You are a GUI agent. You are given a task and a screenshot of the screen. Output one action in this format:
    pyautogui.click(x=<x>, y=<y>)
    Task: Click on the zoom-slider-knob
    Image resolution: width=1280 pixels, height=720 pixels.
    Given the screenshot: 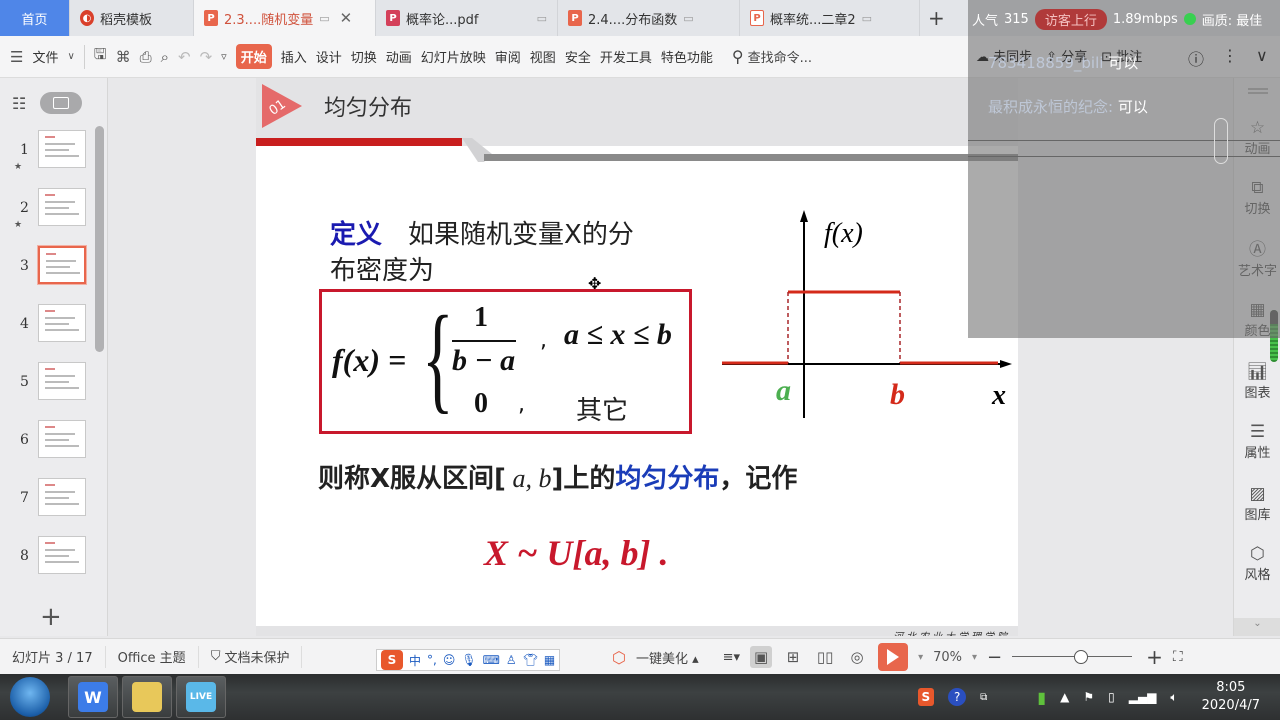 What is the action you would take?
    pyautogui.click(x=1080, y=657)
    